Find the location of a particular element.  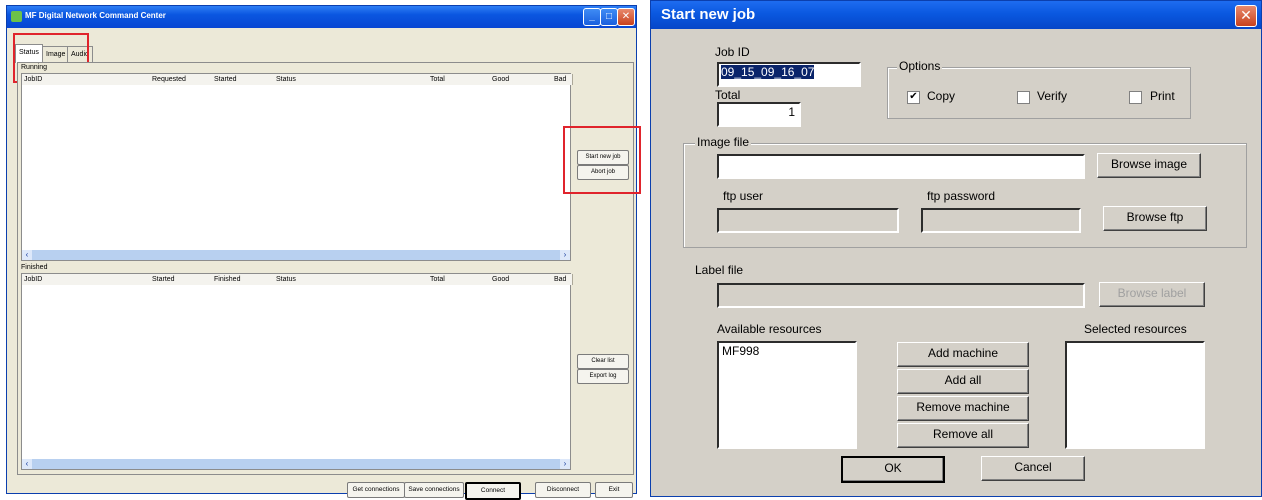

ftp-user-label: ftp user is located at coordinates (743, 196).